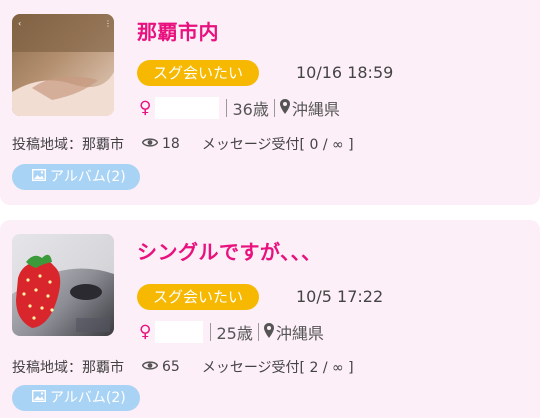 Image resolution: width=540 pixels, height=418 pixels. Describe the element at coordinates (345, 72) in the screenshot. I see `post-time: 10/16 18:59` at that location.